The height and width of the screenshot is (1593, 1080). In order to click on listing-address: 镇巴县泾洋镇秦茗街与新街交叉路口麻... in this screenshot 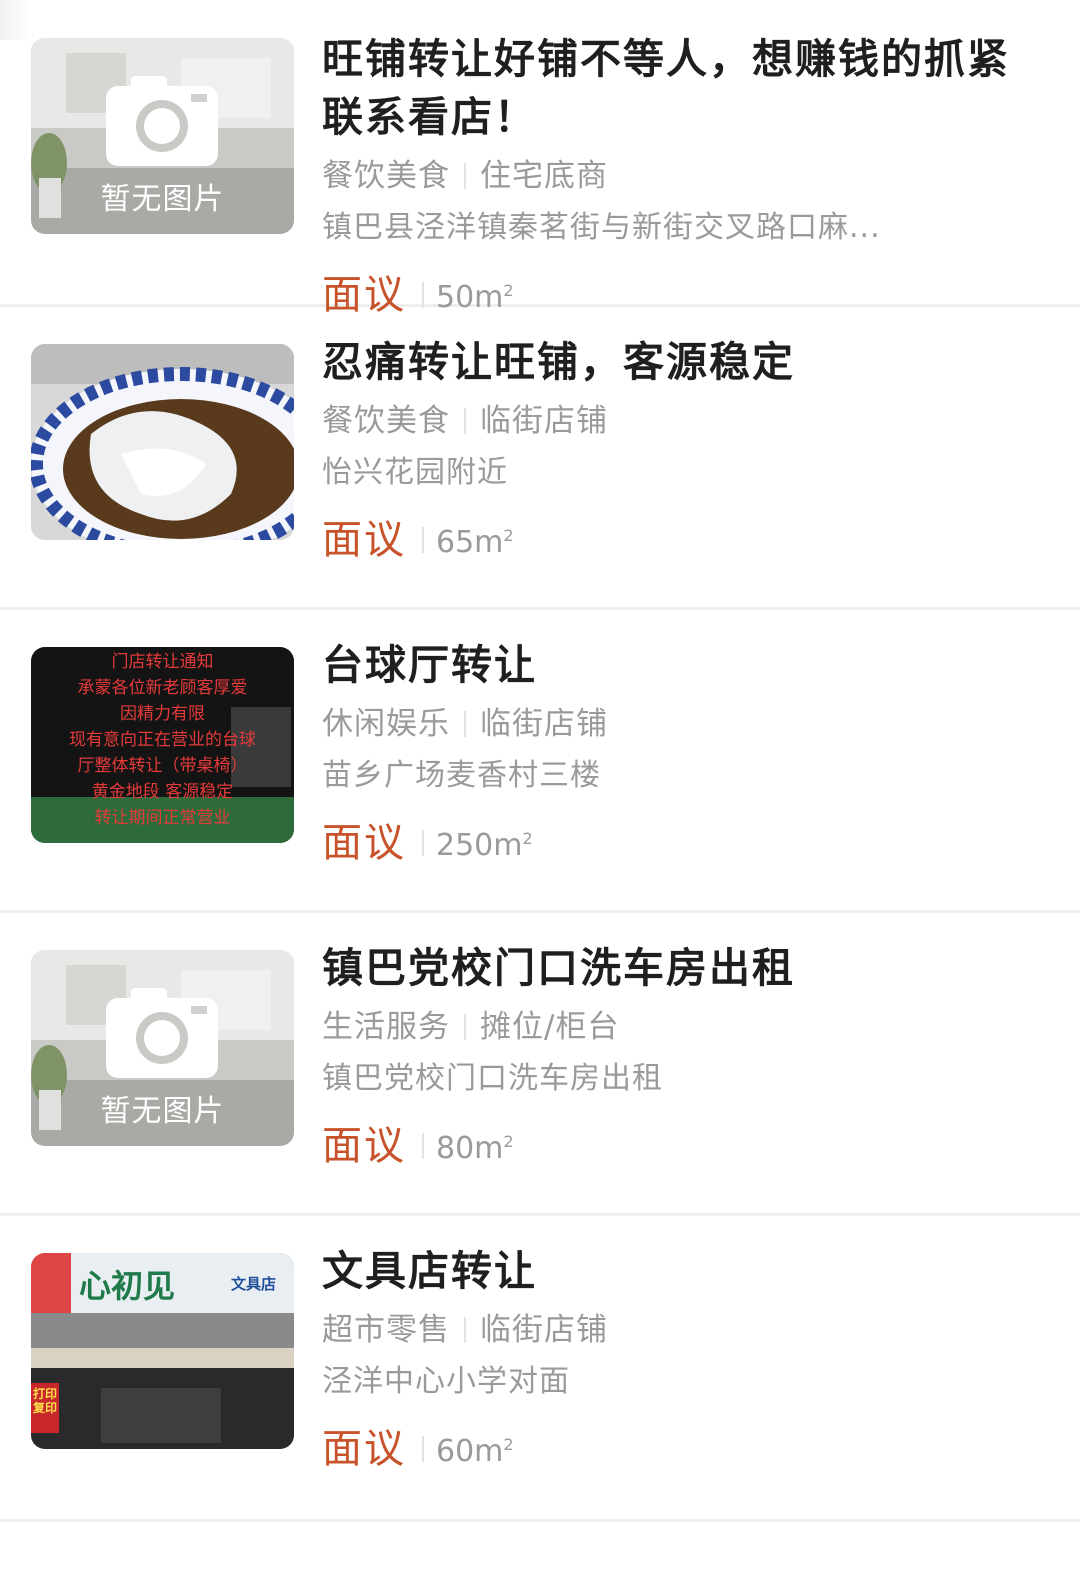, I will do `click(601, 227)`.